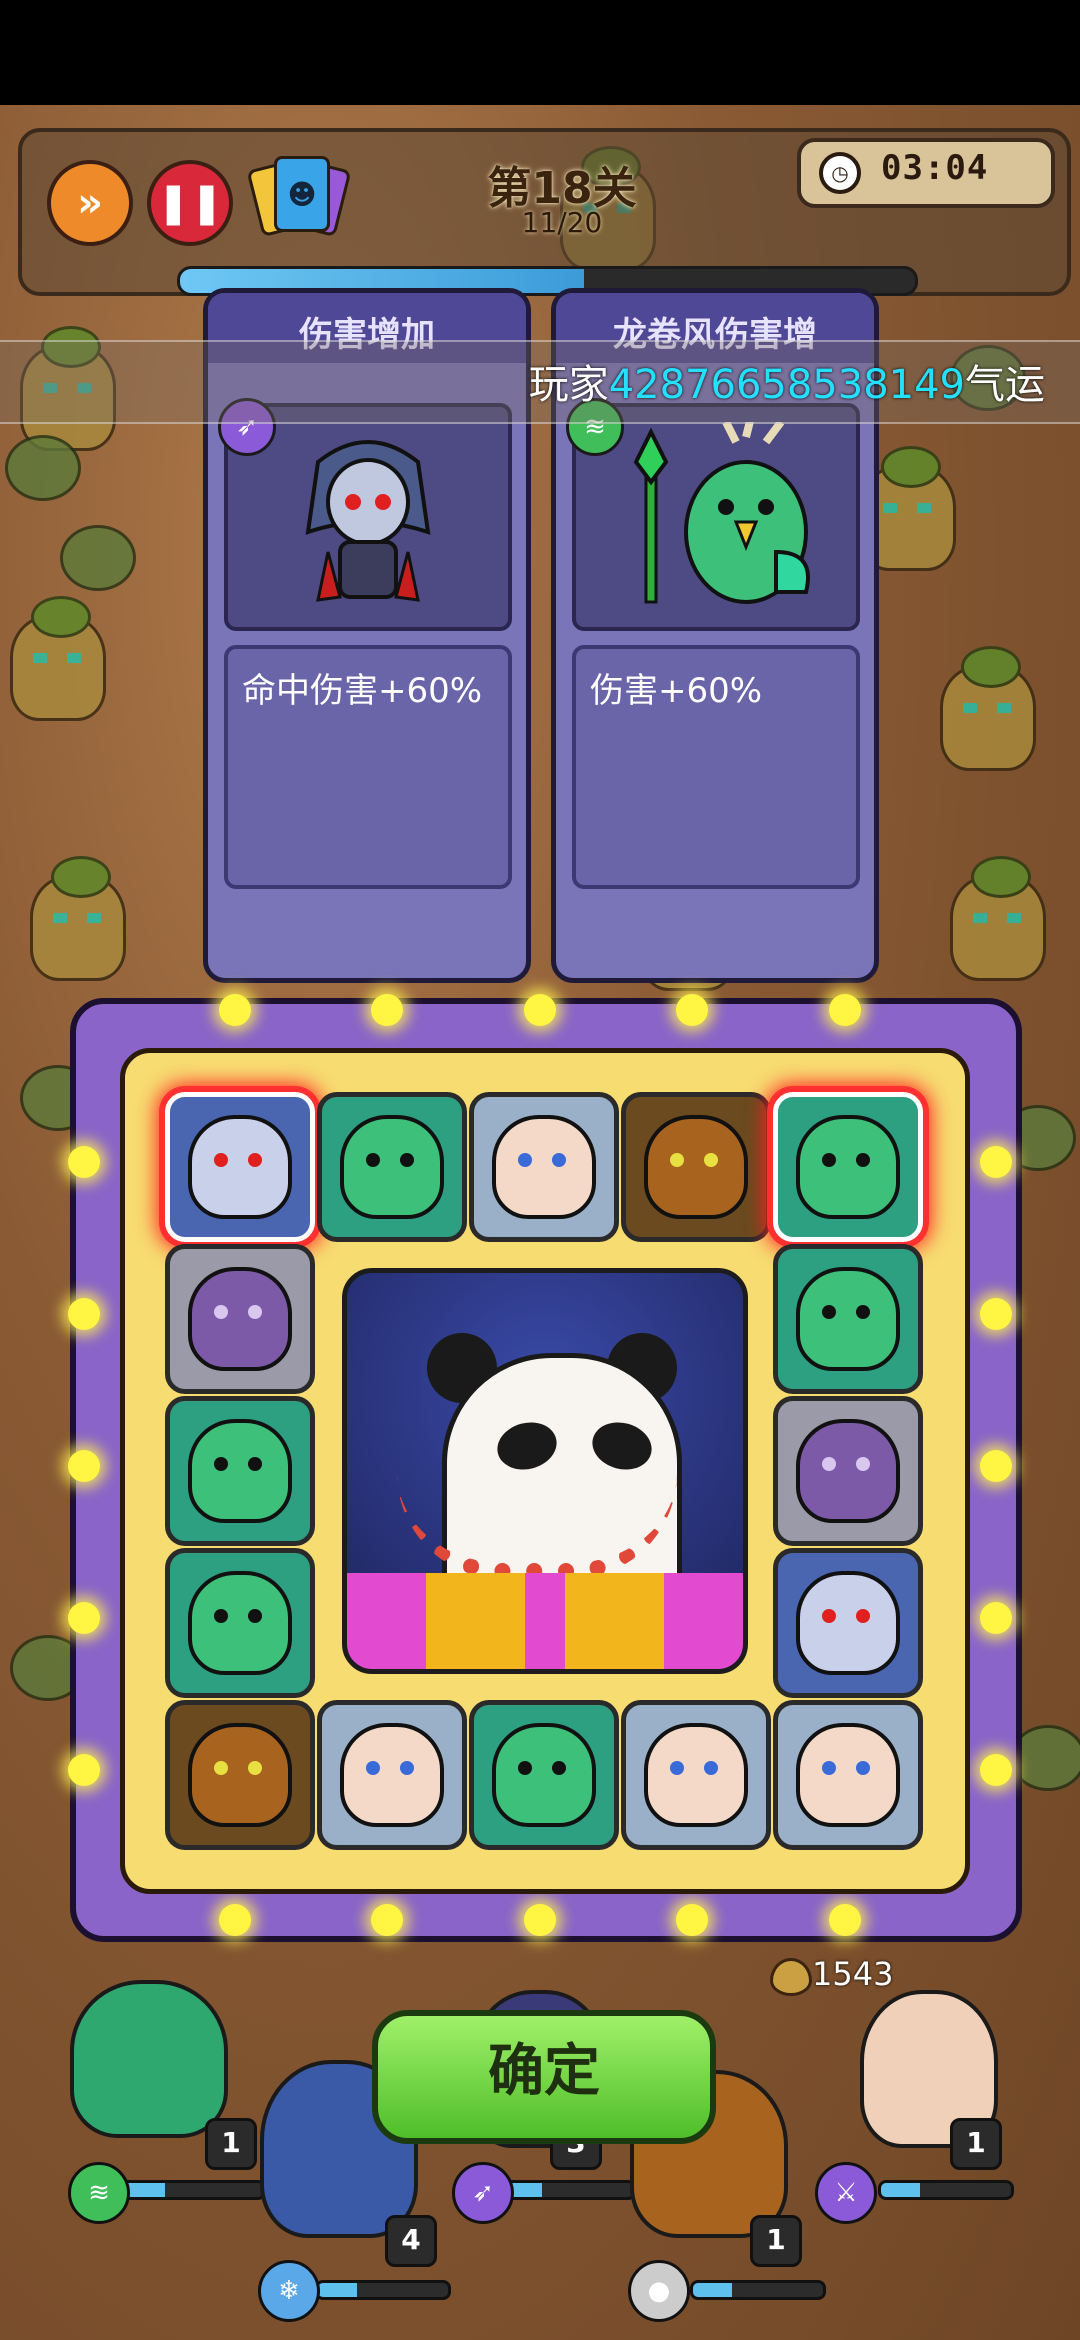  What do you see at coordinates (846, 2193) in the screenshot?
I see `sword-icon: ⚔` at bounding box center [846, 2193].